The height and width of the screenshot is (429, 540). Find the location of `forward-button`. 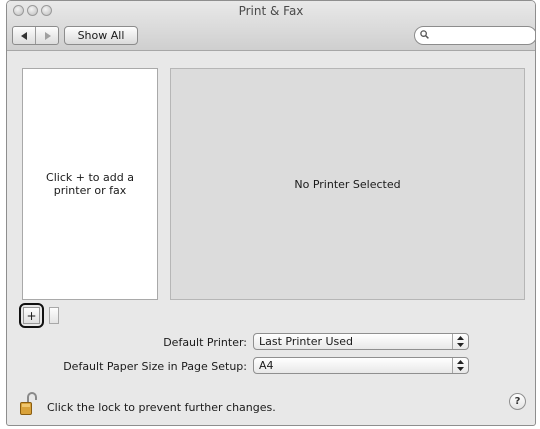

forward-button is located at coordinates (46, 35).